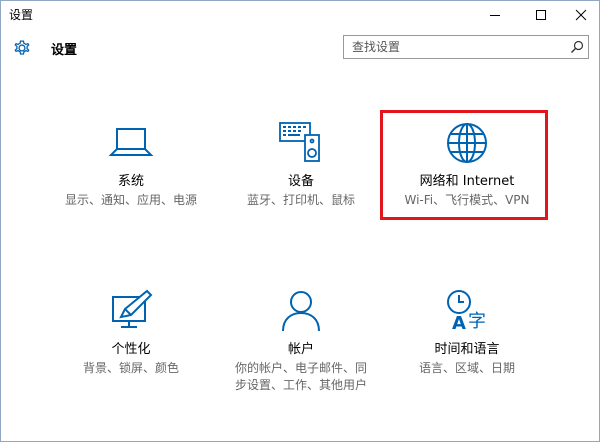  Describe the element at coordinates (459, 323) in the screenshot. I see `svg-text: A` at that location.